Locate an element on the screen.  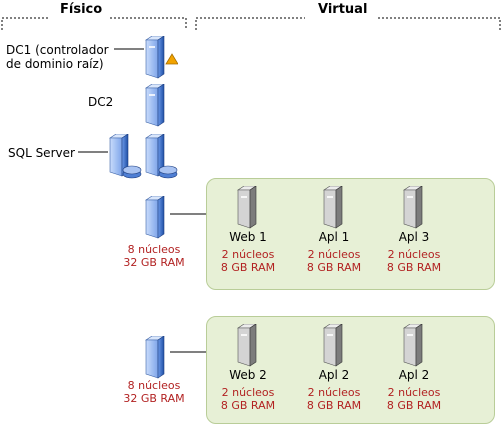
vm-apl-2: Apl 2 2 núcleos 8 GB RAM is located at coordinates (334, 372).